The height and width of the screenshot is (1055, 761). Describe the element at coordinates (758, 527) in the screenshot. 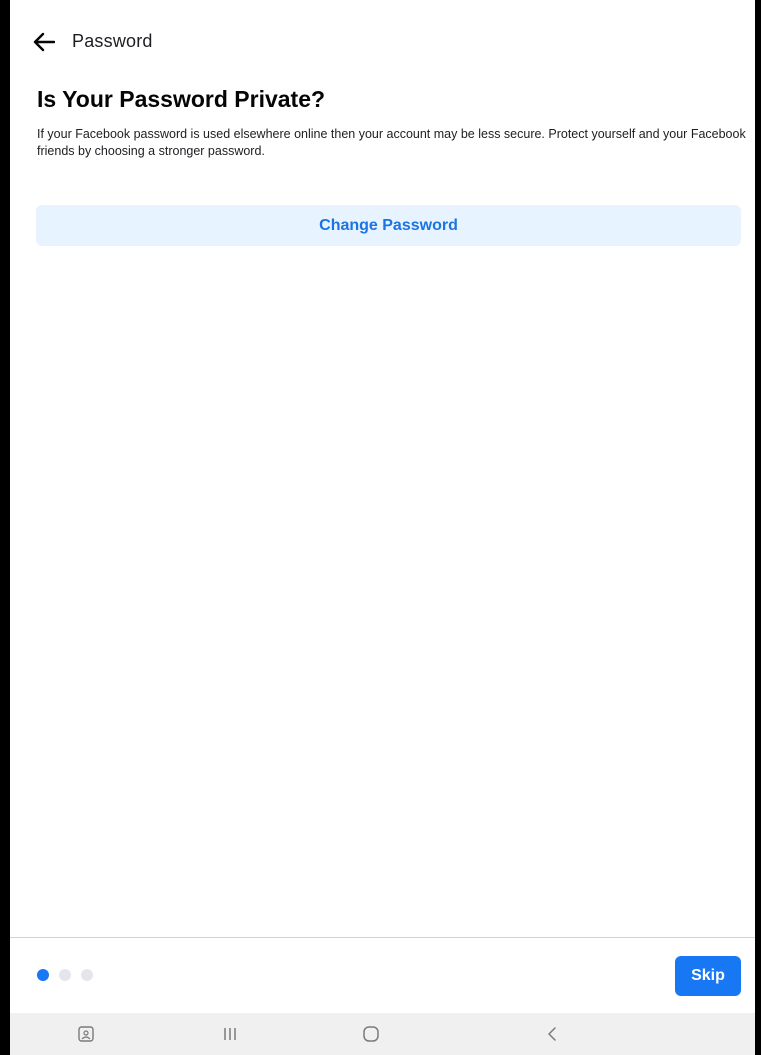

I see `device-frame-right` at that location.